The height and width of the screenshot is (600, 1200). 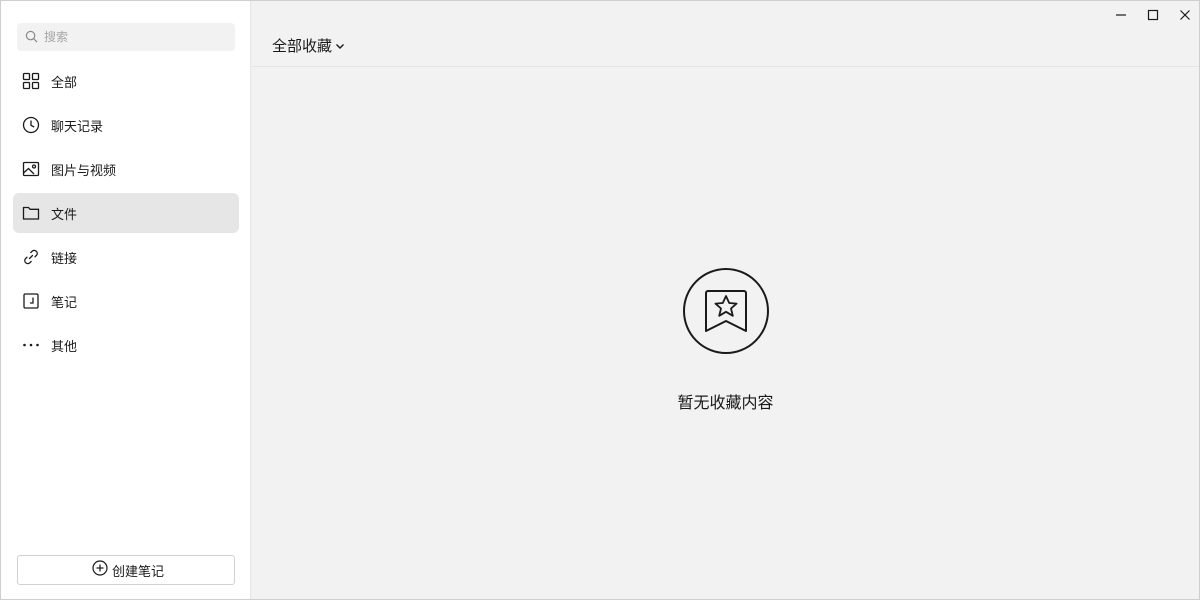 I want to click on collection-filter-dropdown: 全部收藏, so click(x=309, y=45).